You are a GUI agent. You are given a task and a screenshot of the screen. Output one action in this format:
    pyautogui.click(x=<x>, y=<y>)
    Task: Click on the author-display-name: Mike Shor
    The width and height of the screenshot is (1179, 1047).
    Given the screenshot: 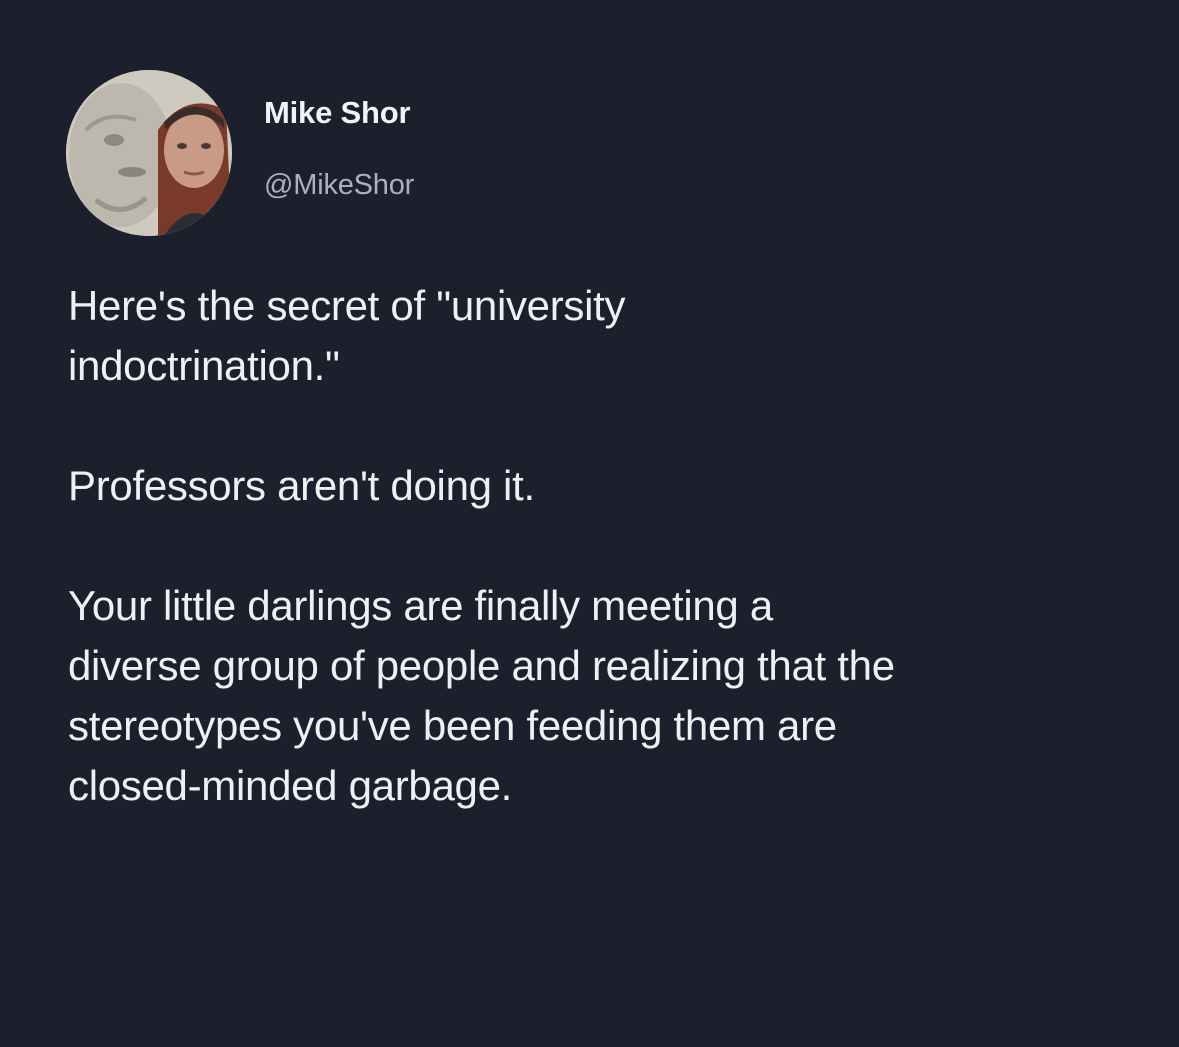 What is the action you would take?
    pyautogui.click(x=339, y=113)
    